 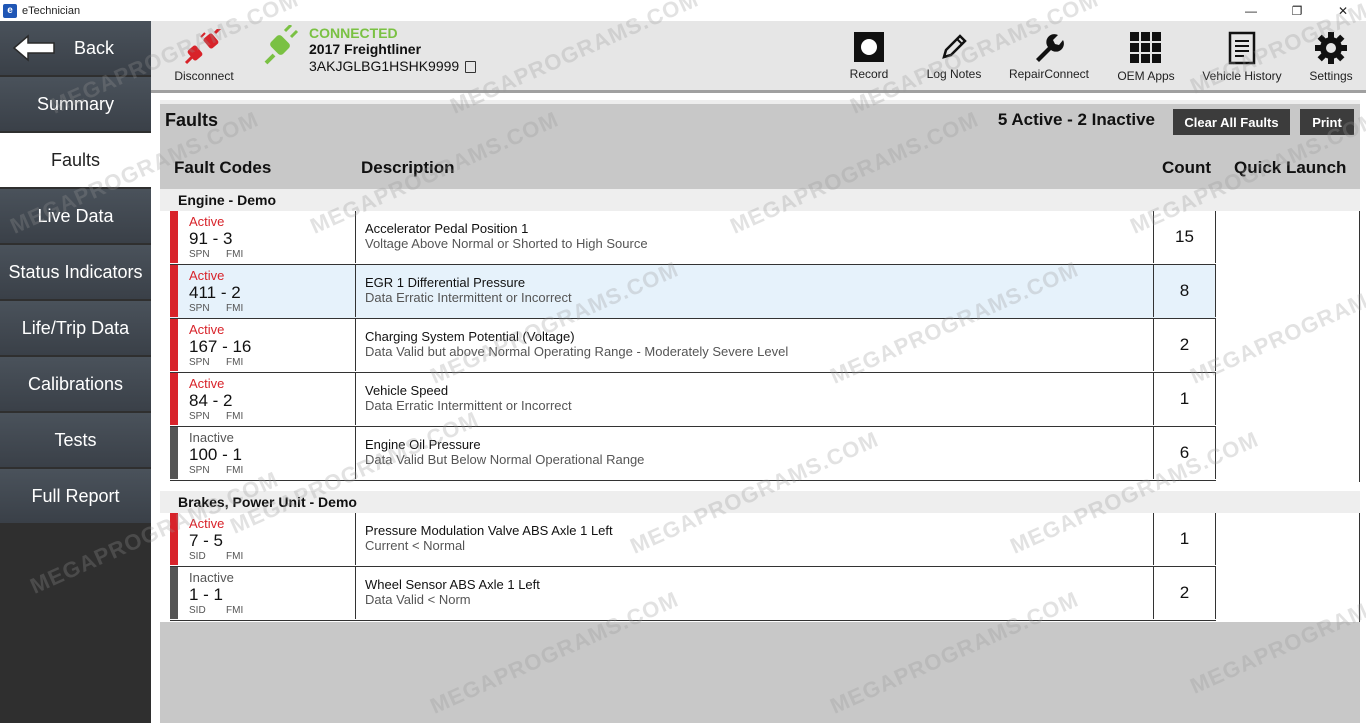 What do you see at coordinates (223, 167) in the screenshot?
I see `col-fault-codes: Fault Codes` at bounding box center [223, 167].